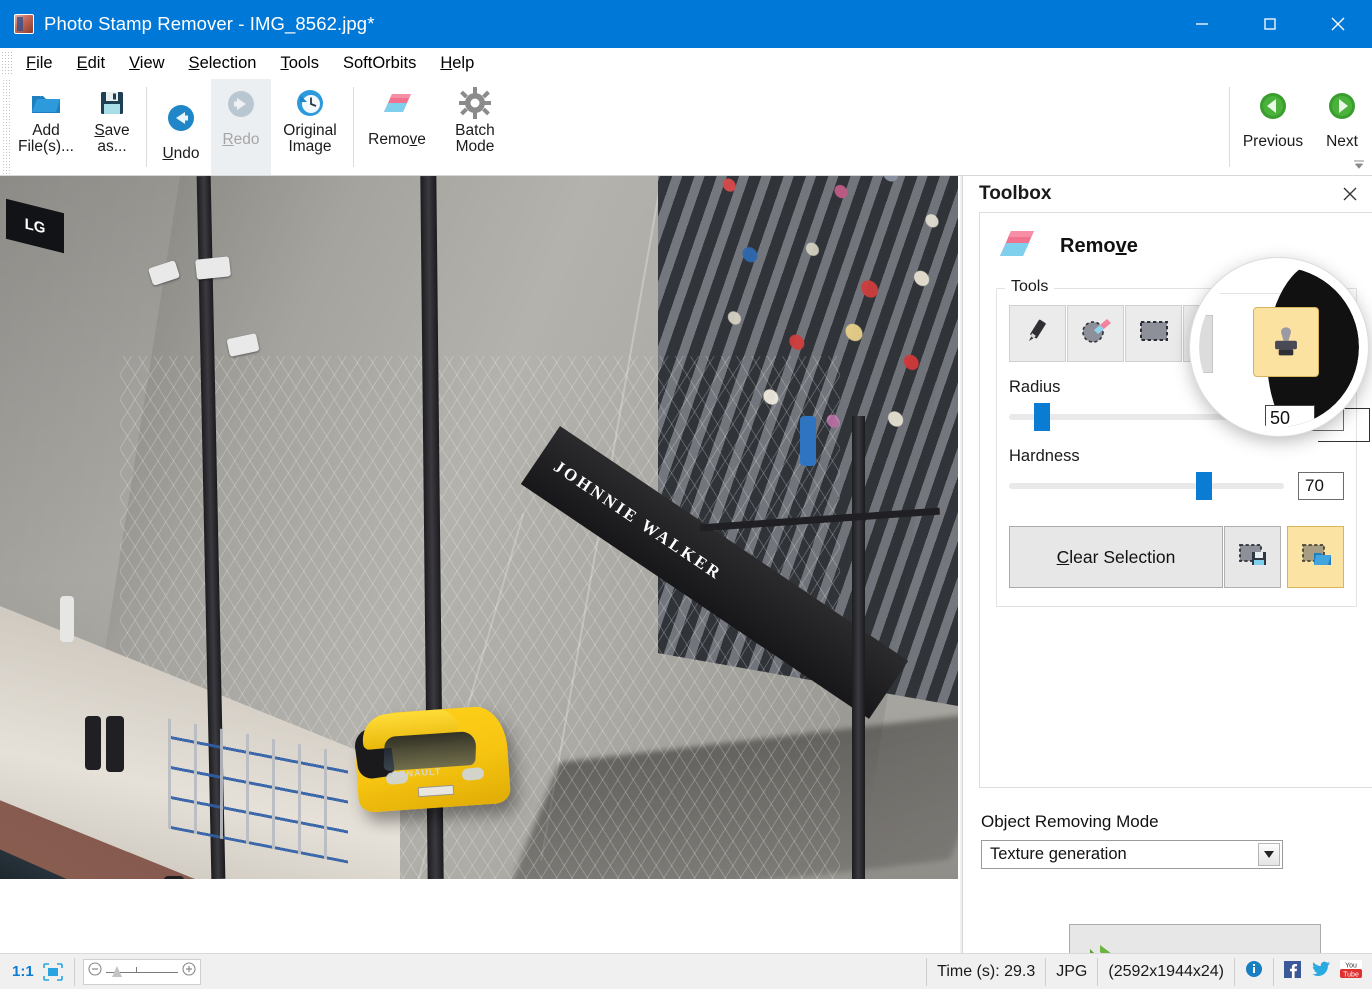 Image resolution: width=1372 pixels, height=989 pixels. What do you see at coordinates (475, 103) in the screenshot?
I see `gear-icon` at bounding box center [475, 103].